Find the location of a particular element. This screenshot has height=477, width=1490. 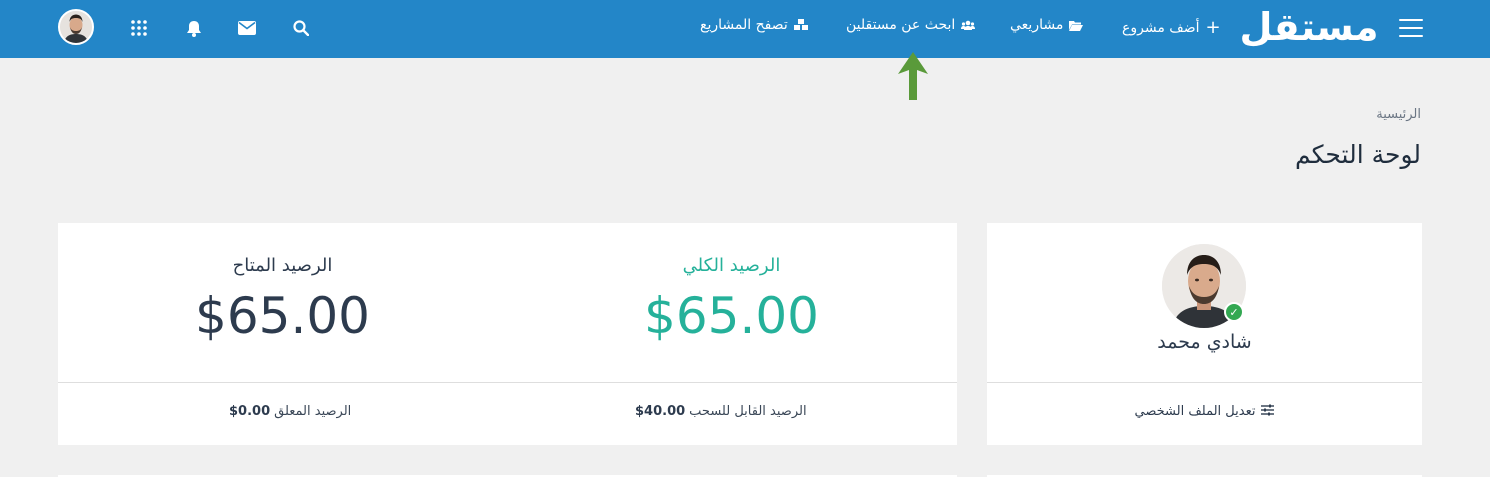

profile-card: ✓ شادي محمد تعديل الملف الشخصي is located at coordinates (1204, 334).